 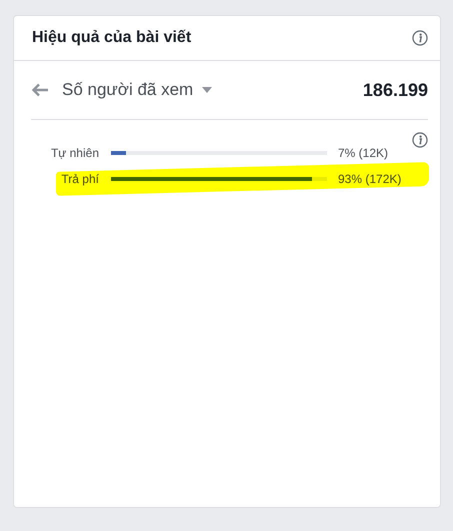 What do you see at coordinates (75, 153) in the screenshot?
I see `row-label: Tự nhiên` at bounding box center [75, 153].